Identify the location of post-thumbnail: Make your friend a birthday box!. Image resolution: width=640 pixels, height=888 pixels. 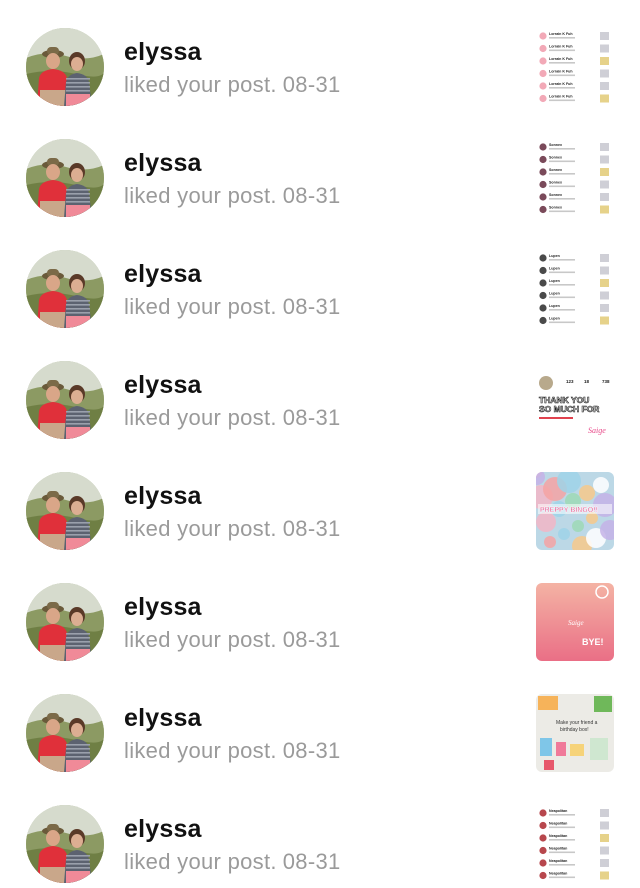
(575, 733).